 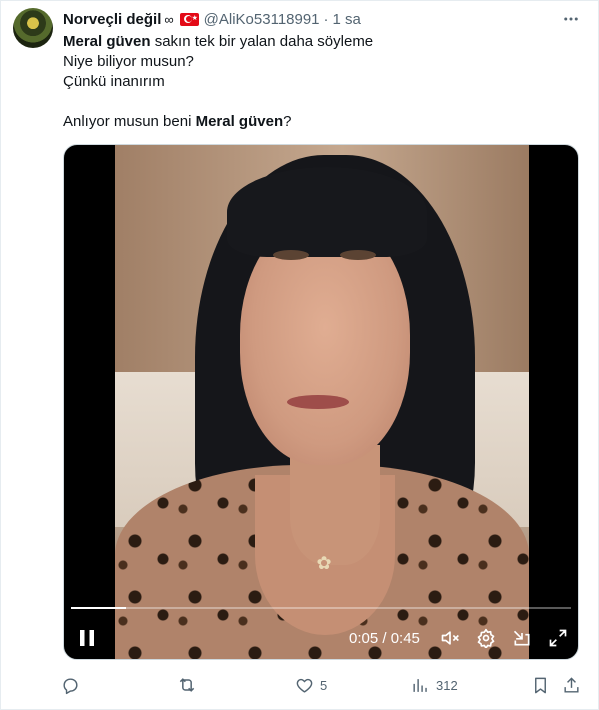 I want to click on fullscreen-button, so click(x=558, y=638).